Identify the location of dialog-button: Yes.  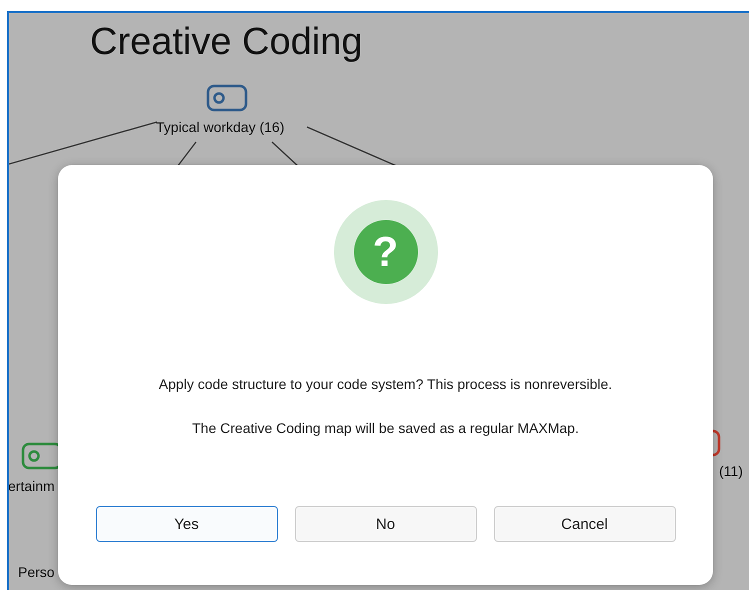
(187, 524).